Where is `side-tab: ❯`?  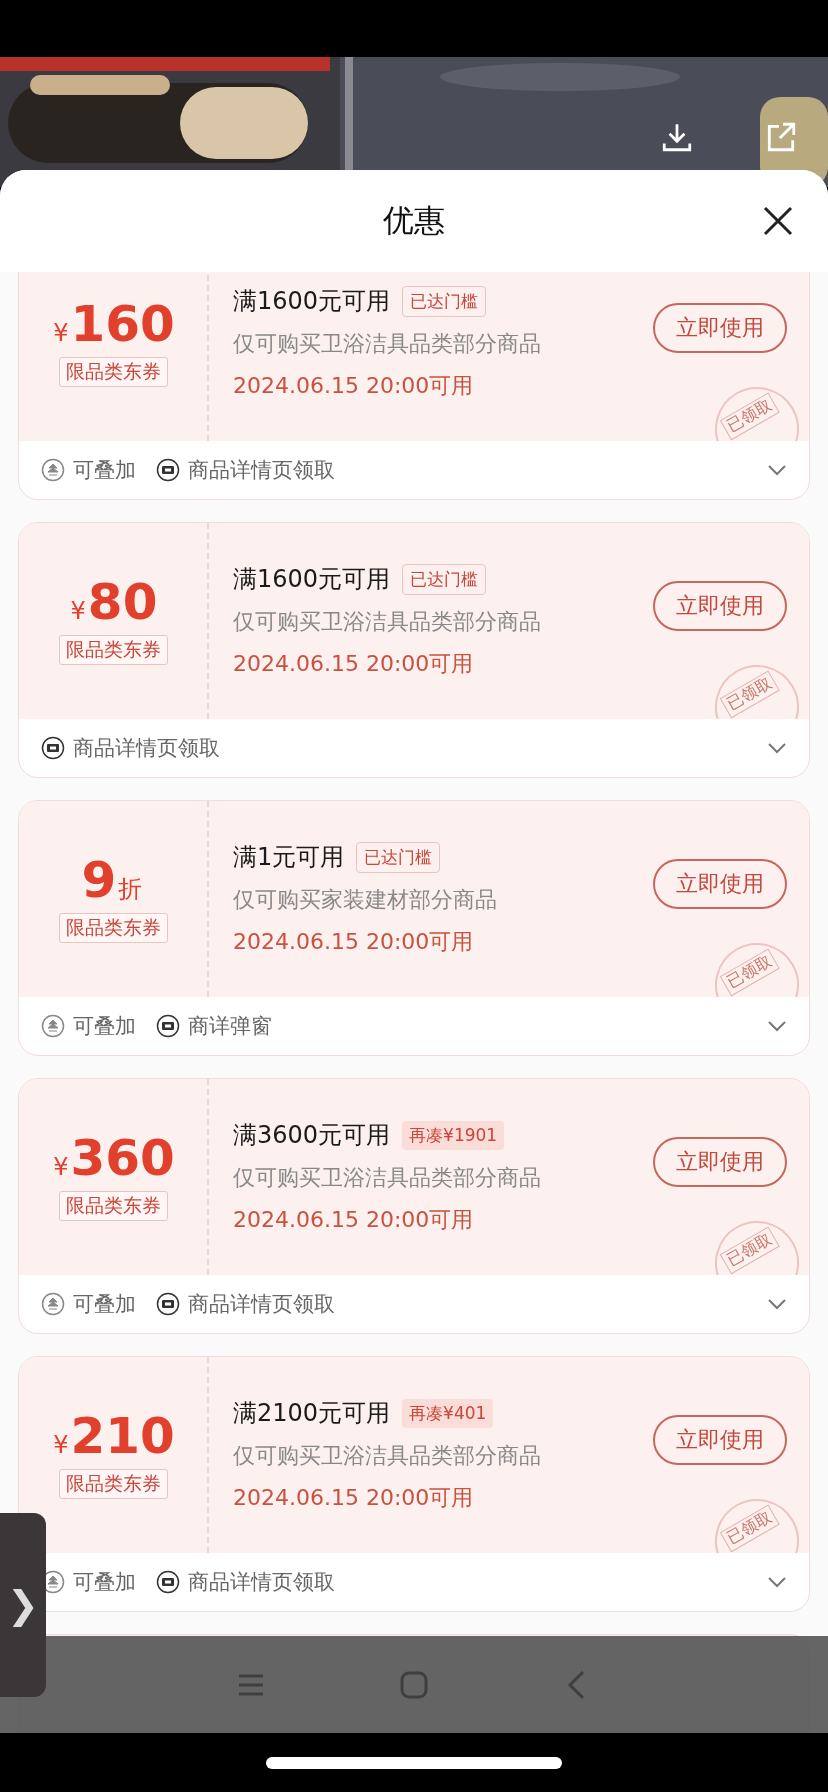 side-tab: ❯ is located at coordinates (23, 1605).